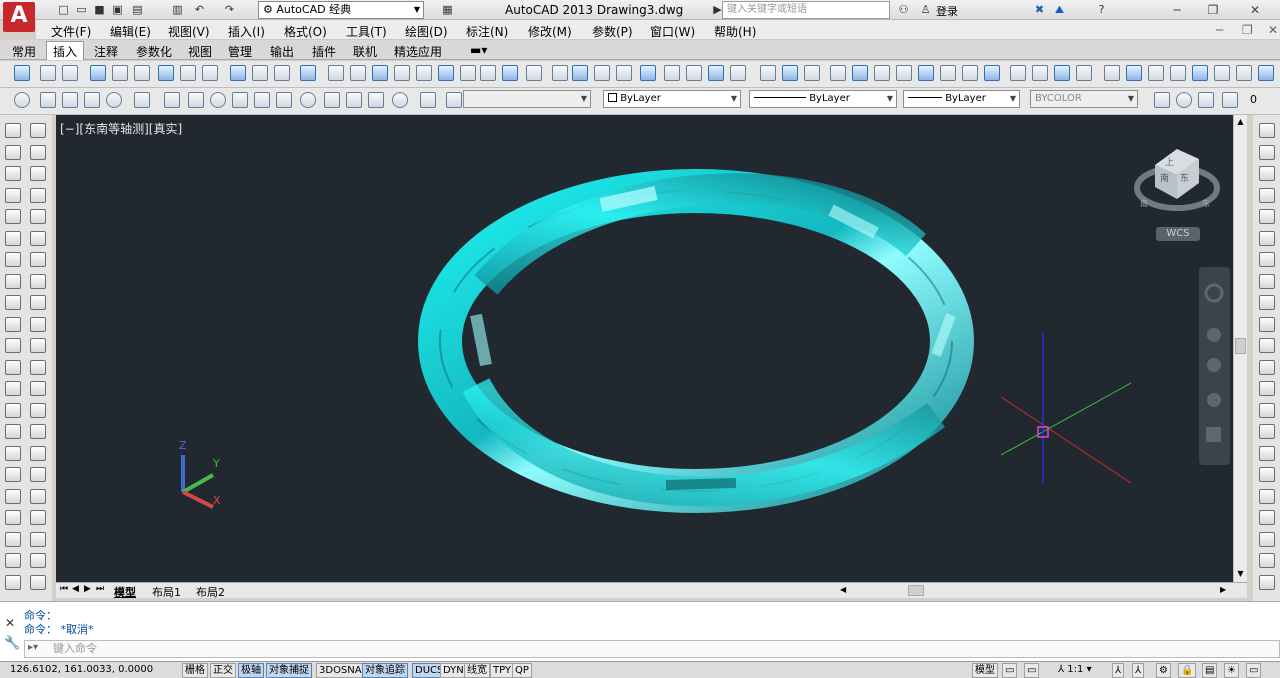  Describe the element at coordinates (947, 11) in the screenshot. I see `login-link: 登录` at that location.